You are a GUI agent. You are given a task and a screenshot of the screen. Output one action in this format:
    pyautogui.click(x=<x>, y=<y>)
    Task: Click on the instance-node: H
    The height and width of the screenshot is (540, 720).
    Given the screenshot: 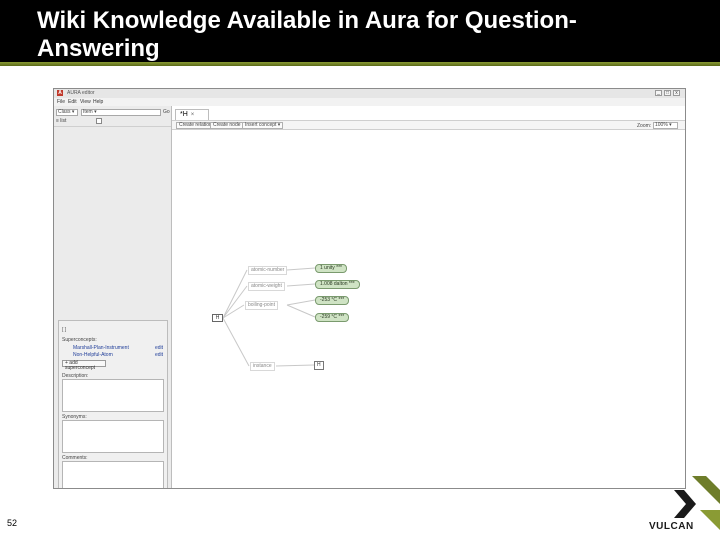 What is the action you would take?
    pyautogui.click(x=319, y=365)
    